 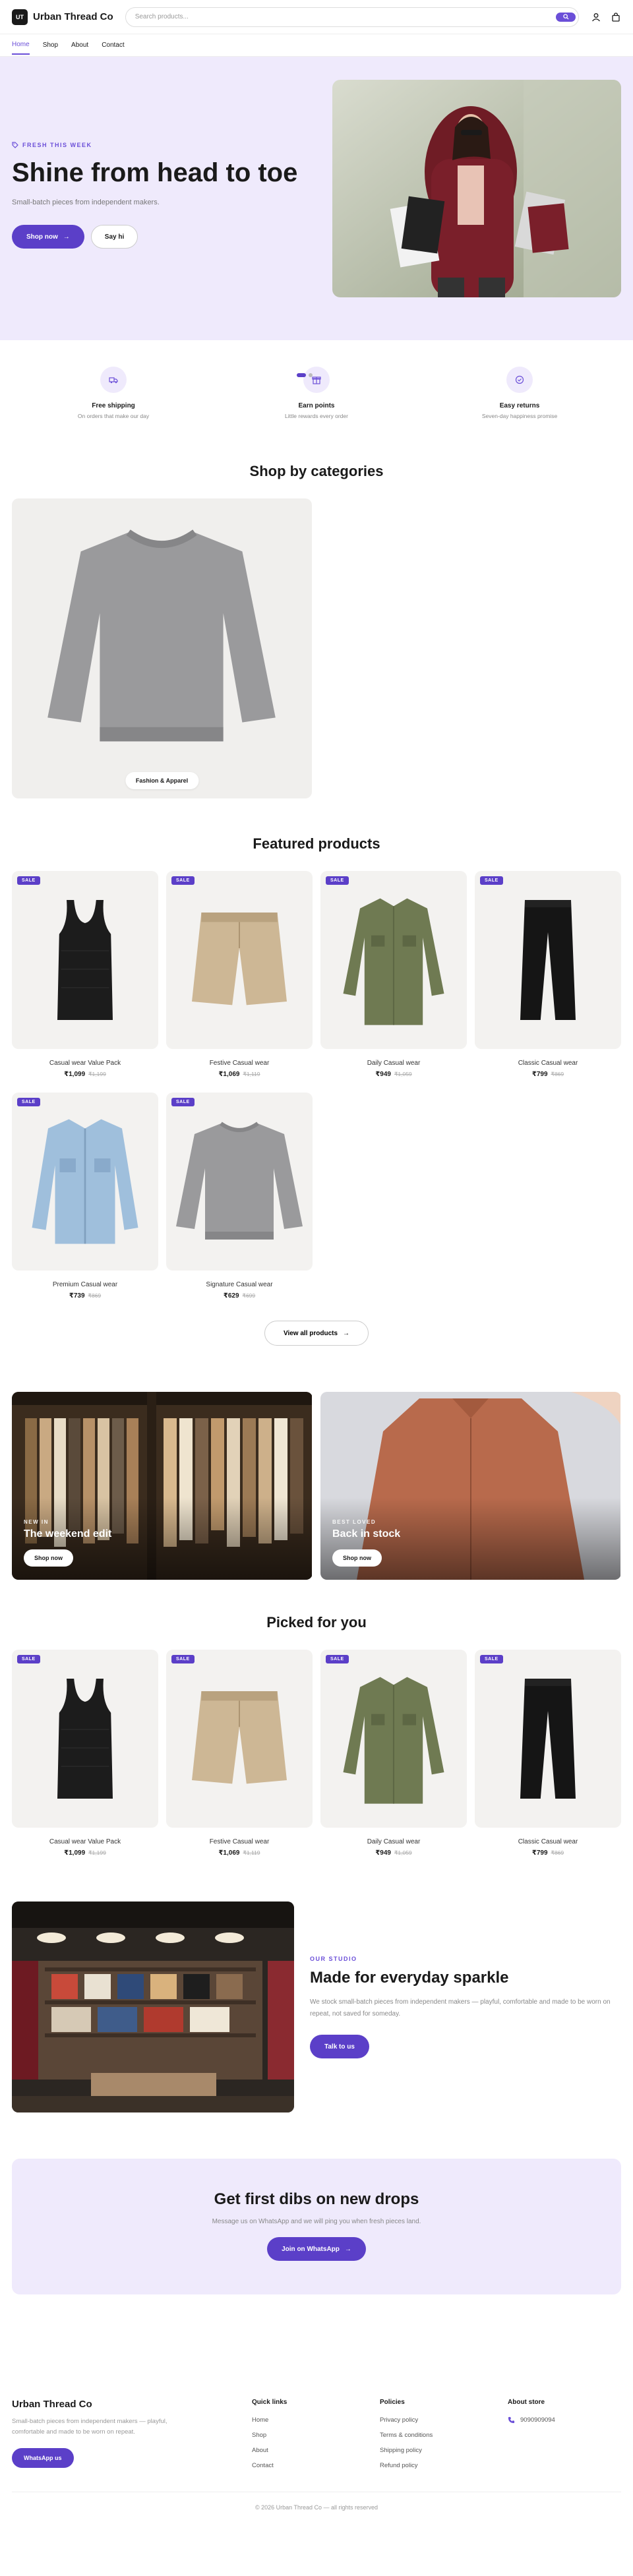 I want to click on footer-link-contact: Contact, so click(x=316, y=2465).